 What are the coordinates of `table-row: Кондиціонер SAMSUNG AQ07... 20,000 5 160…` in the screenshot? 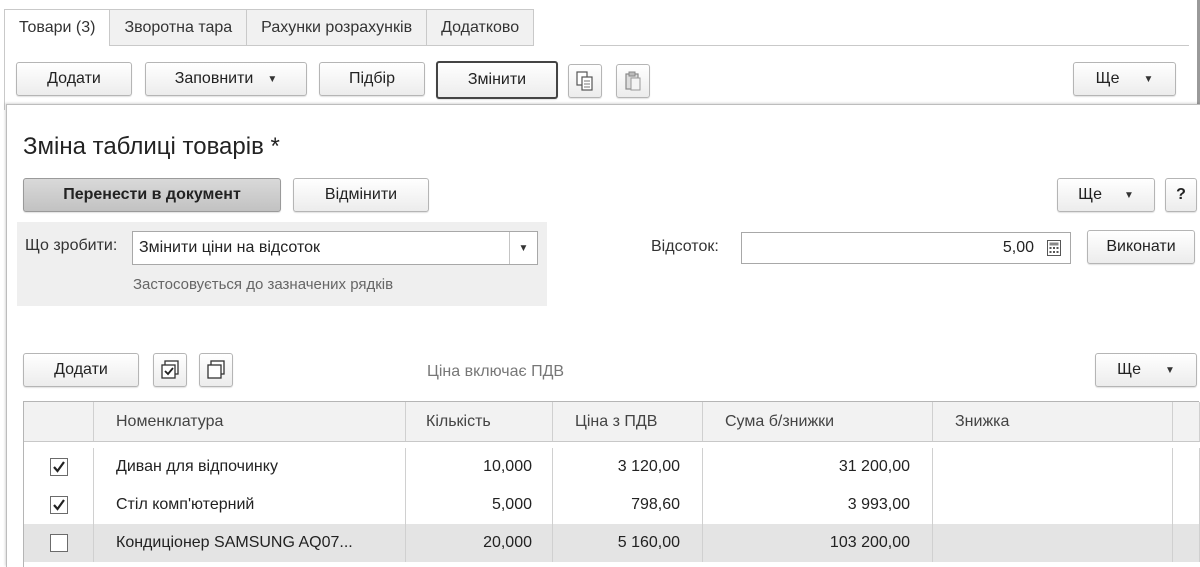 It's located at (612, 543).